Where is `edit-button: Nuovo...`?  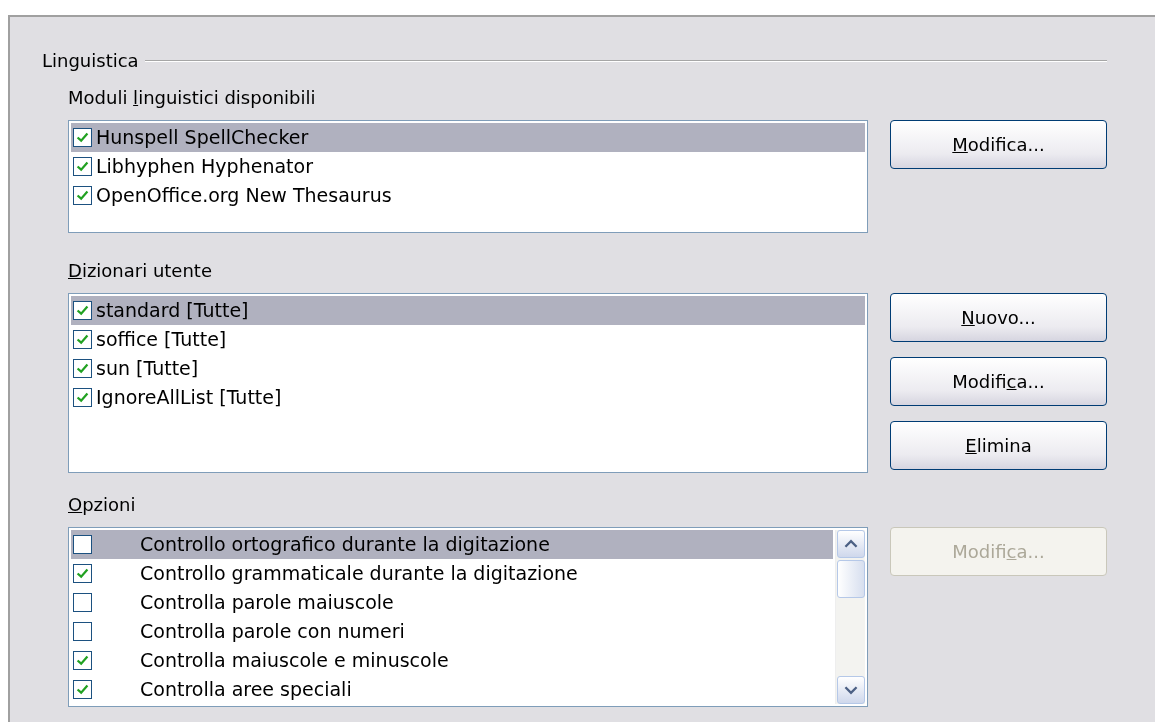 edit-button: Nuovo... is located at coordinates (998, 317).